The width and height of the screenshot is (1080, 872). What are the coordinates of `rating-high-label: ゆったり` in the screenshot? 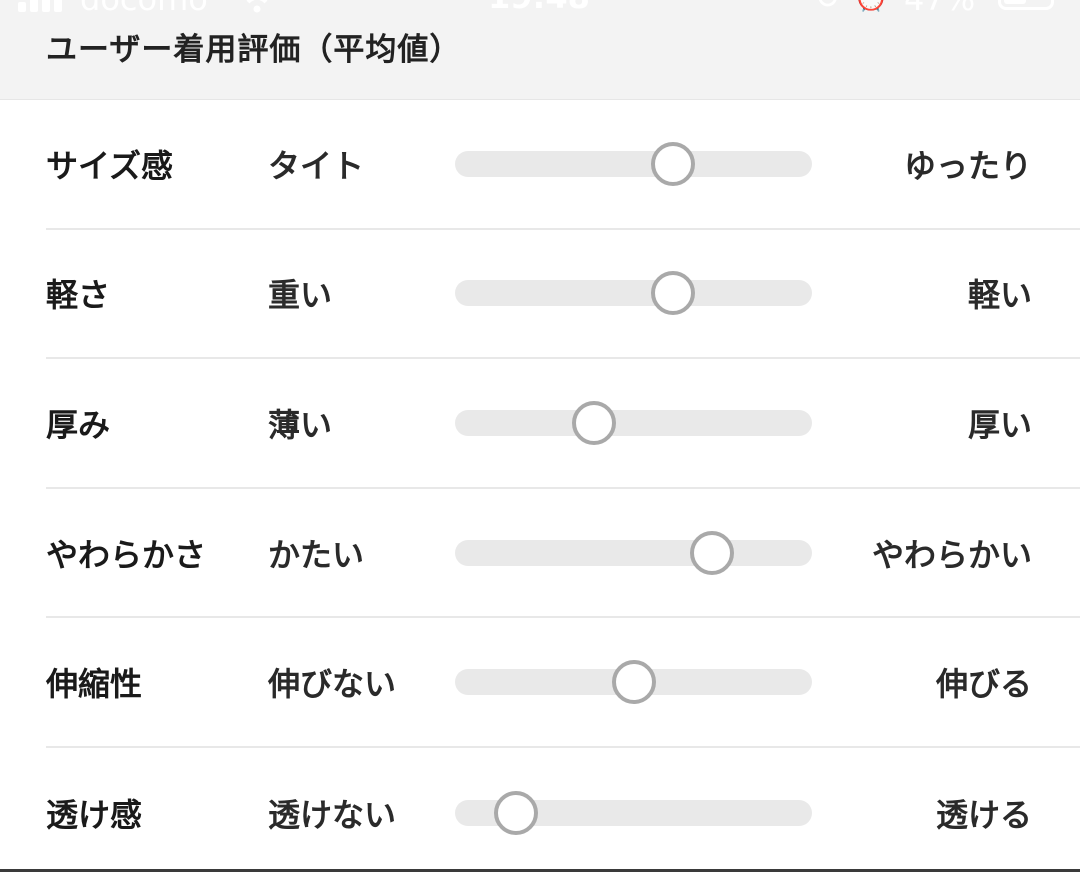 It's located at (967, 165).